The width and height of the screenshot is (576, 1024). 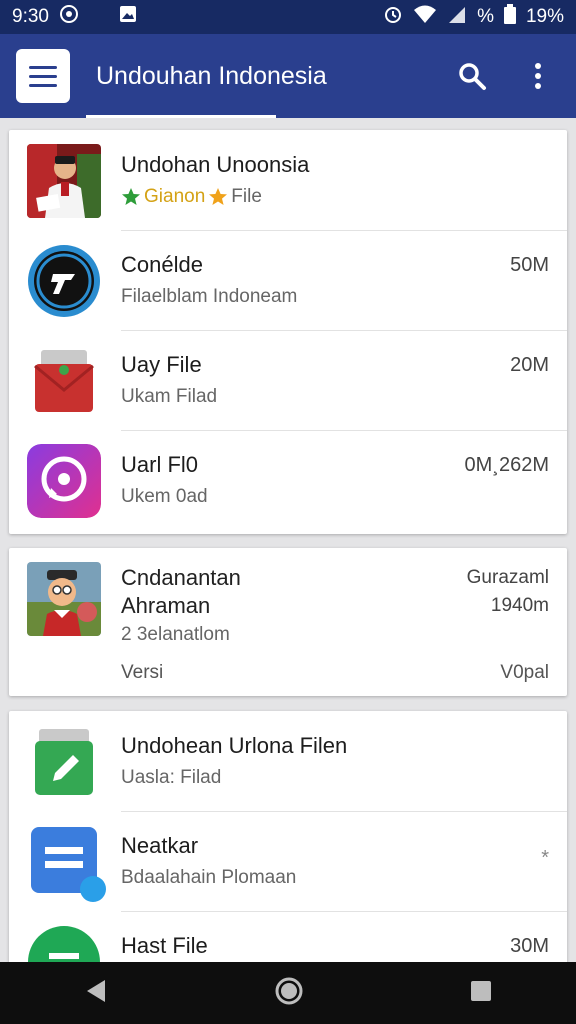 What do you see at coordinates (131, 196) in the screenshot?
I see `green-star-icon` at bounding box center [131, 196].